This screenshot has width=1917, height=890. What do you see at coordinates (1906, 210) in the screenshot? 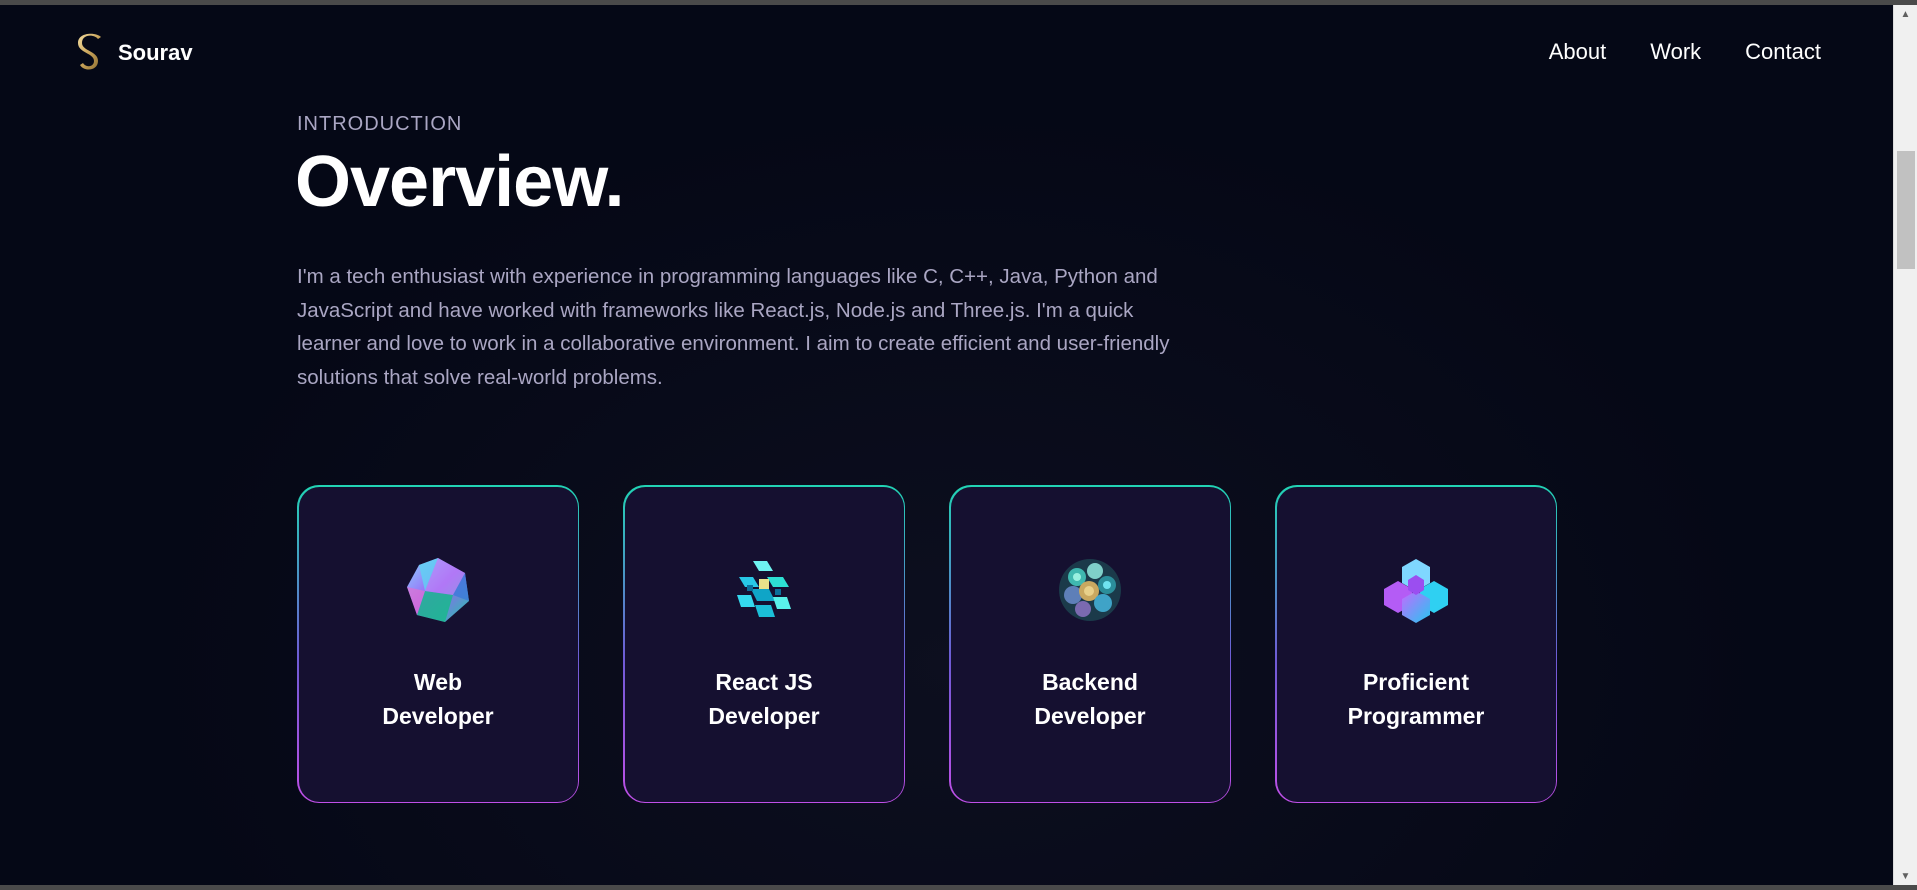
I see `scrollbar-thumb` at bounding box center [1906, 210].